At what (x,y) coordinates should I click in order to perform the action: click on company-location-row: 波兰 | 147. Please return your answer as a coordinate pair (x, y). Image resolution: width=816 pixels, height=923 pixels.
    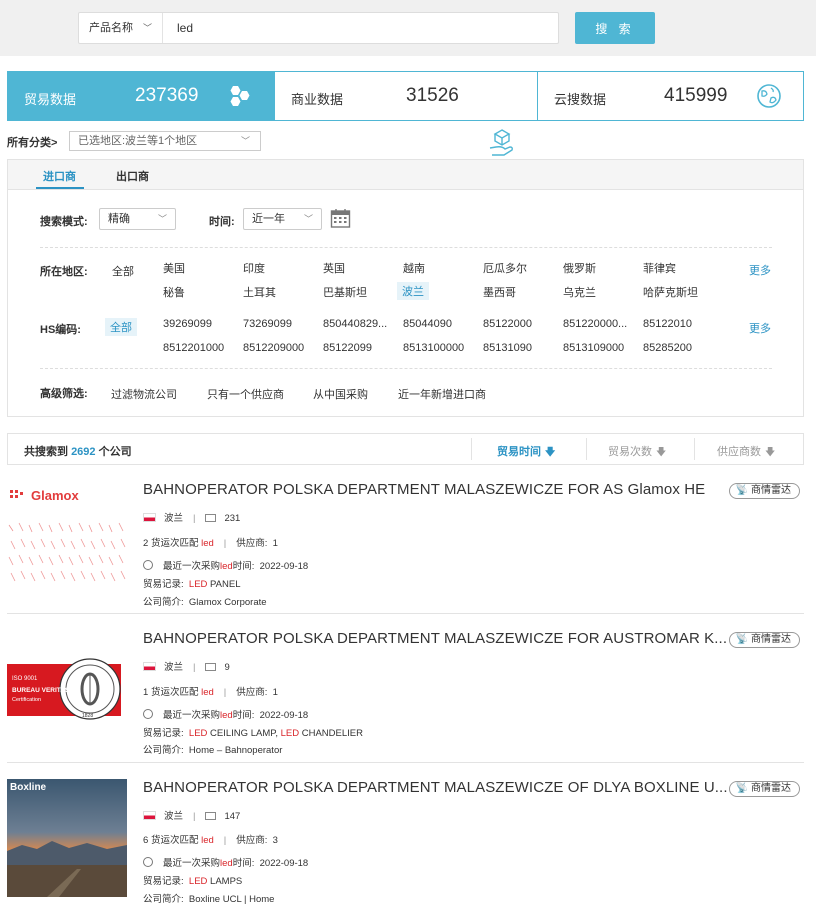
    Looking at the image, I should click on (191, 815).